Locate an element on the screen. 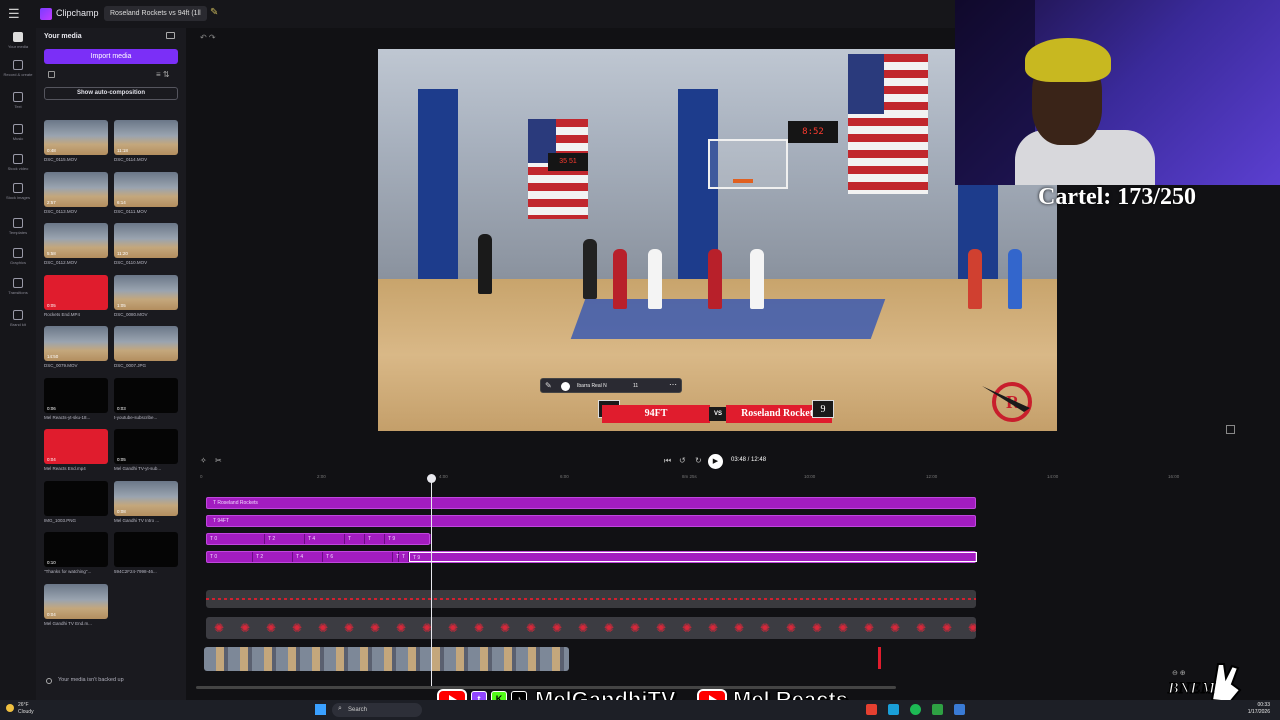 This screenshot has height=720, width=1280. rail-item-stock-images: Stock images is located at coordinates (18, 191).